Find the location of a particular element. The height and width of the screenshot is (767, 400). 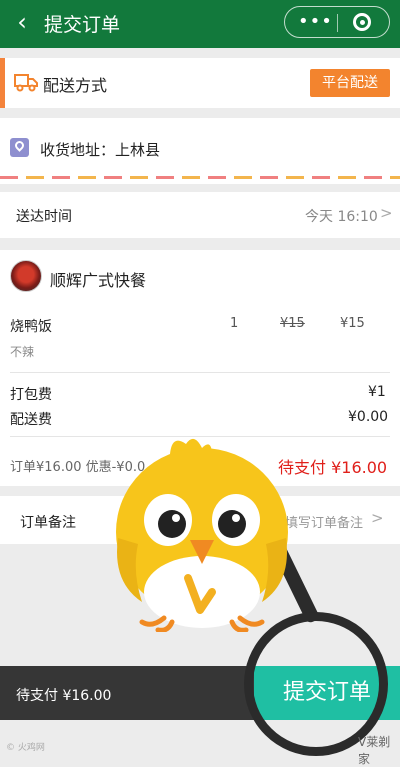

chick-mascot-icon is located at coordinates (202, 535).